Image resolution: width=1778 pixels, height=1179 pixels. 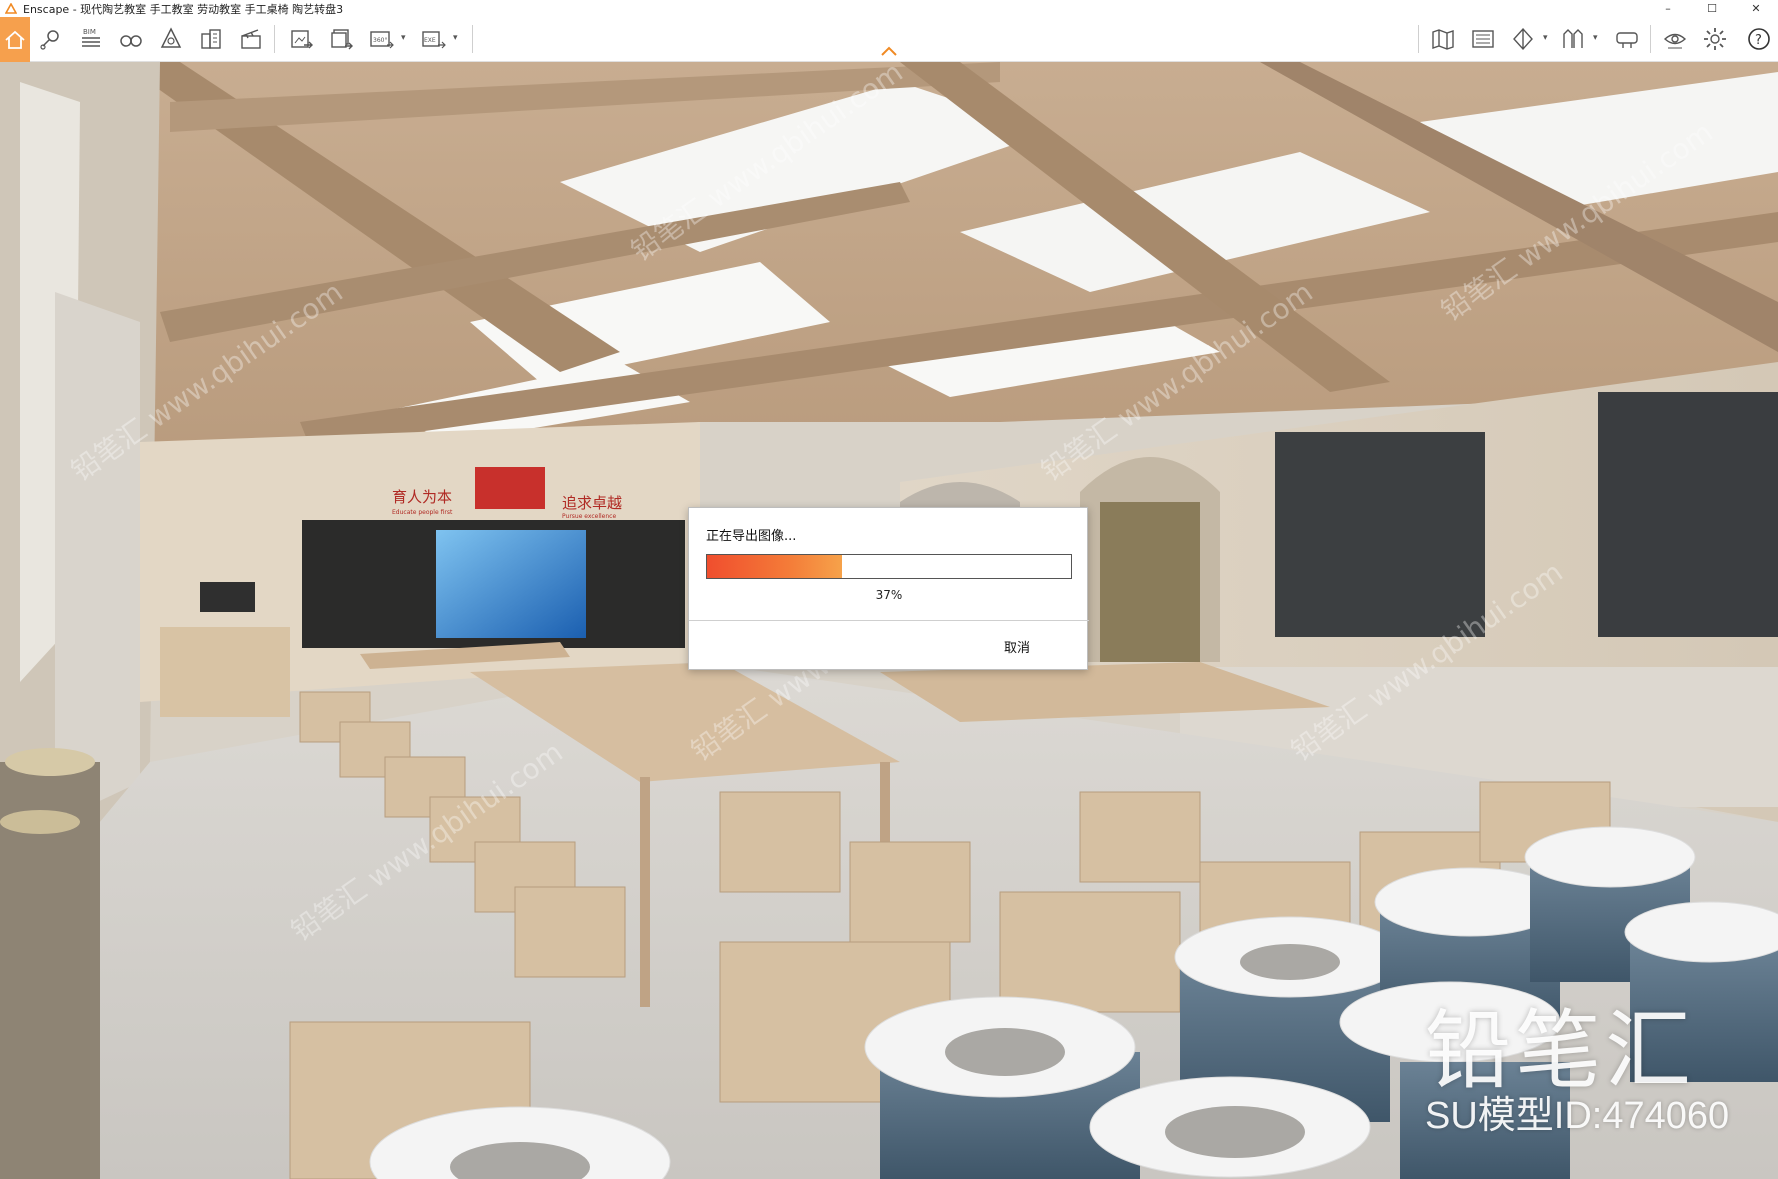 I want to click on export-image-icon, so click(x=302, y=39).